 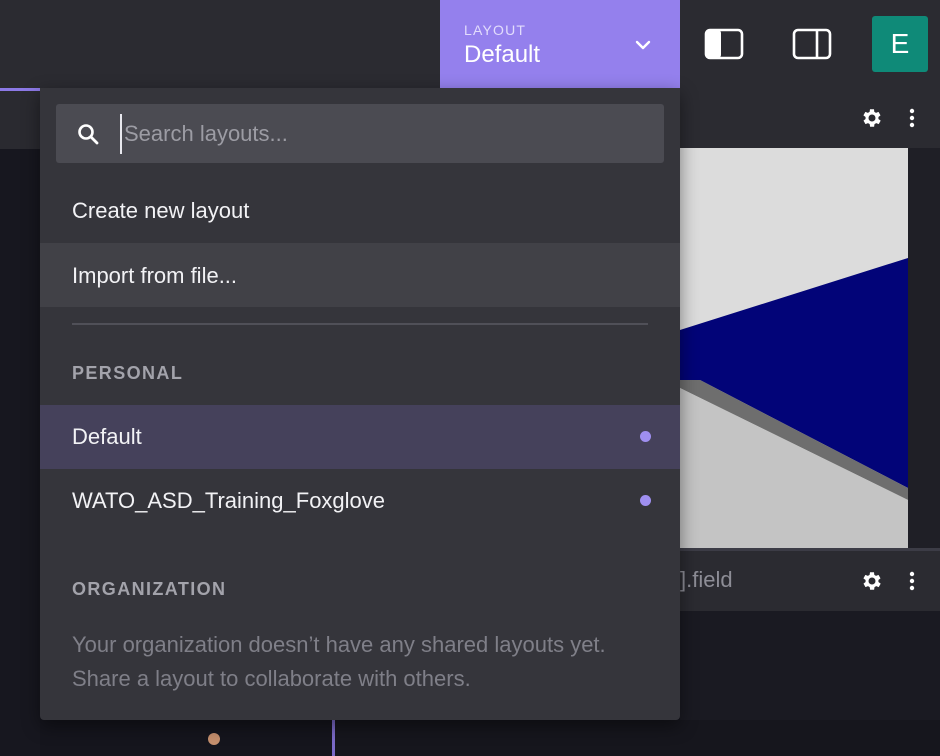 What do you see at coordinates (495, 30) in the screenshot?
I see `layout-caption: LAYOUT` at bounding box center [495, 30].